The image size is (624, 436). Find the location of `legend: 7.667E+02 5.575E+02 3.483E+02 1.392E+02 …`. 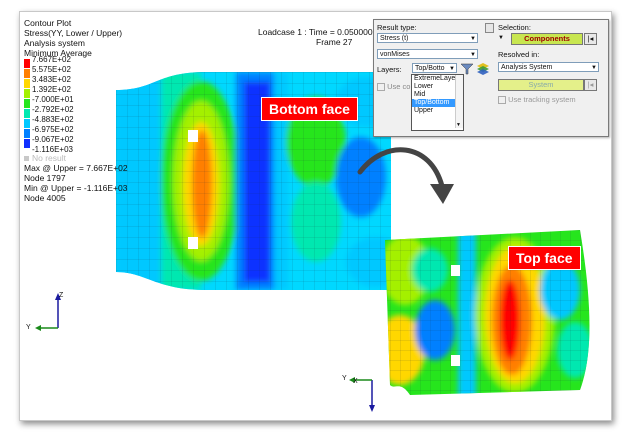

legend: 7.667E+02 5.575E+02 3.483E+02 1.392E+02 … is located at coordinates (84, 105).